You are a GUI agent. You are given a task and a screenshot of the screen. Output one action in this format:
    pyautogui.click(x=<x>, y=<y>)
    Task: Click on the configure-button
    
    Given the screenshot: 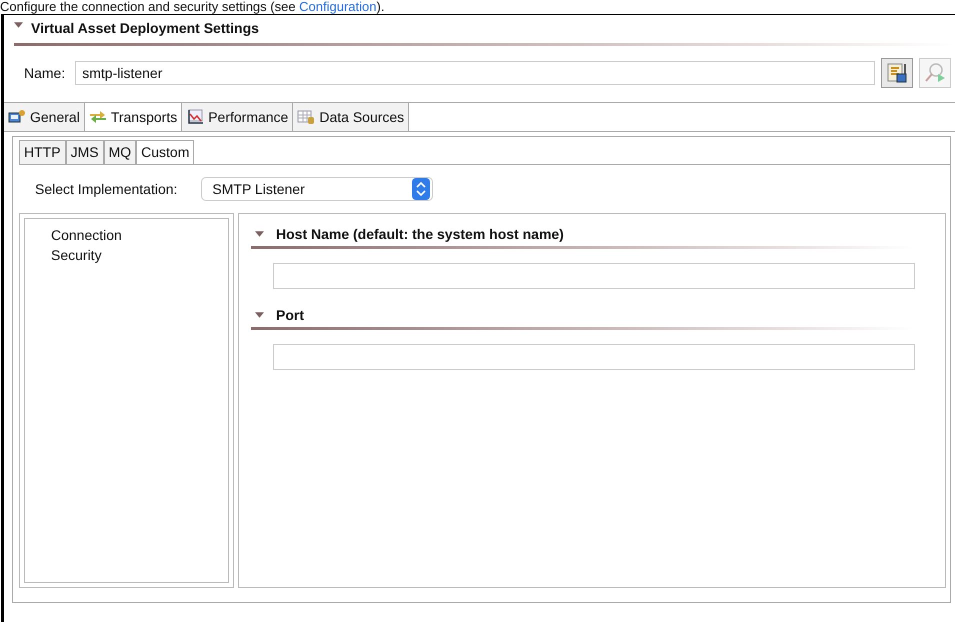 What is the action you would take?
    pyautogui.click(x=897, y=73)
    